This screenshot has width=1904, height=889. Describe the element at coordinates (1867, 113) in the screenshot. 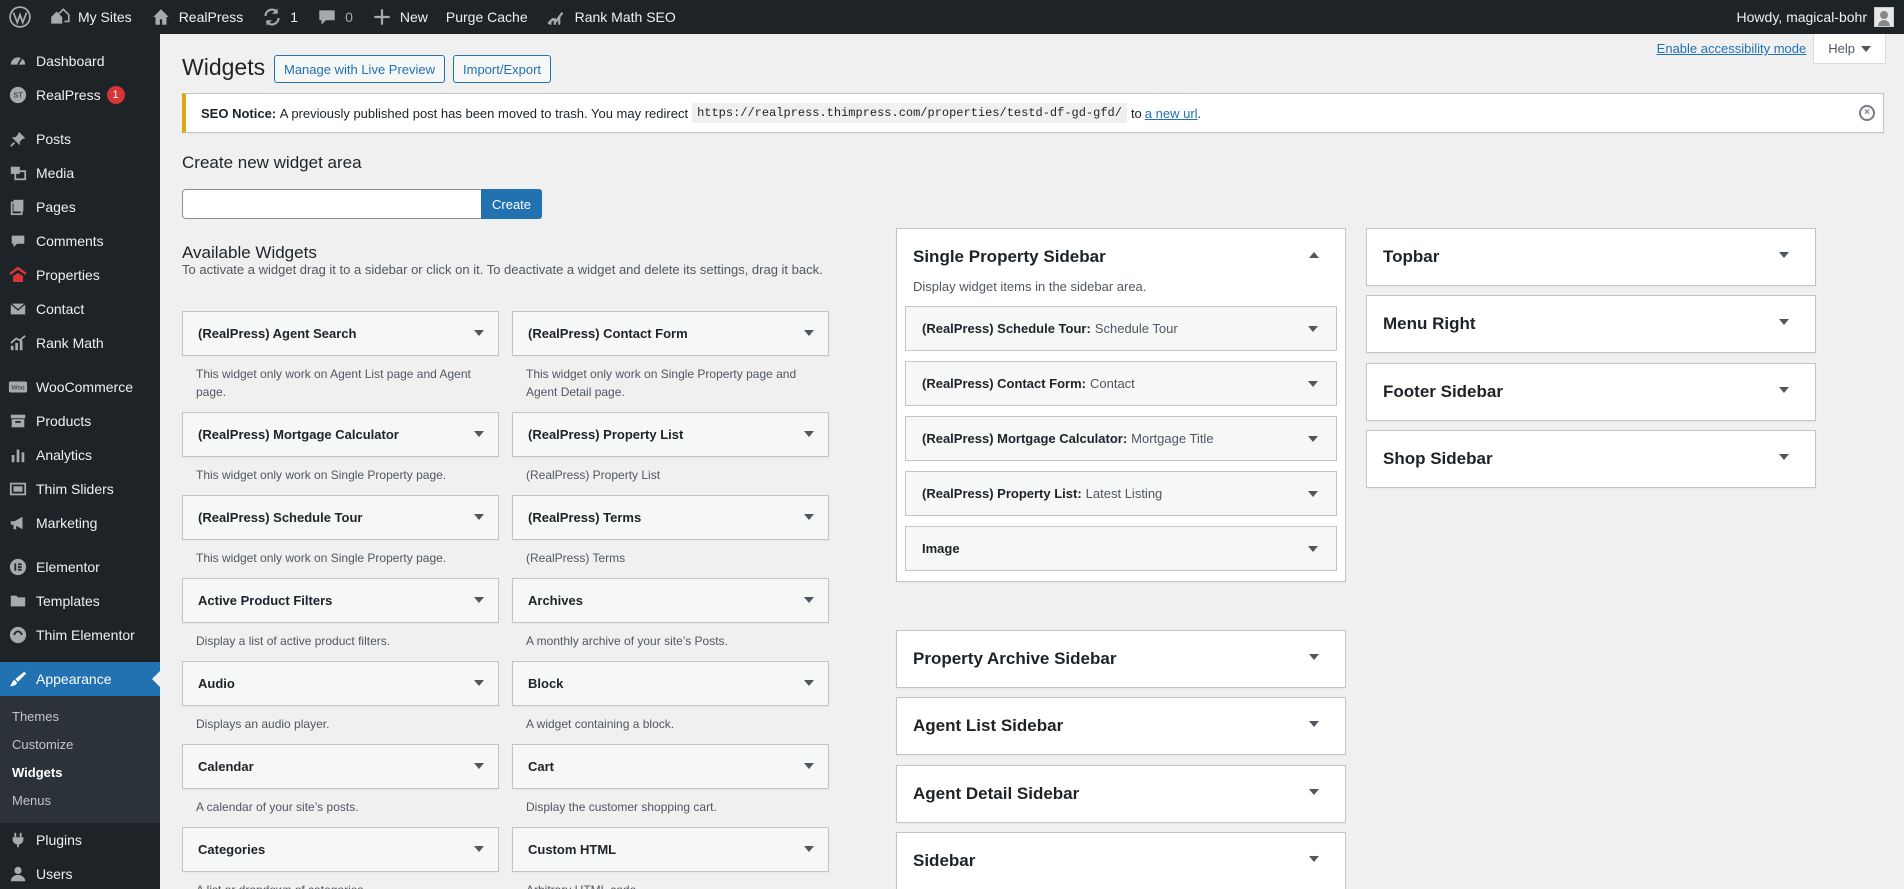

I see `dismiss-notice-icon: ×` at that location.